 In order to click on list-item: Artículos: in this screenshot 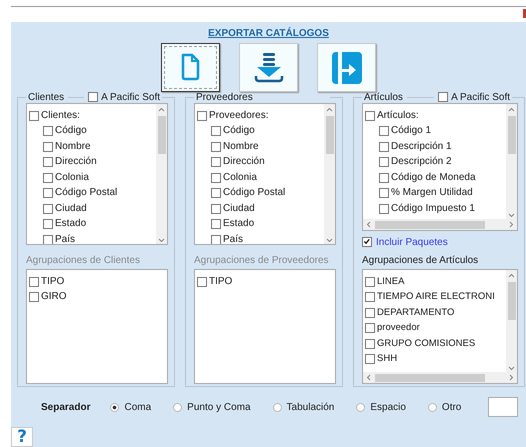, I will do `click(398, 115)`.